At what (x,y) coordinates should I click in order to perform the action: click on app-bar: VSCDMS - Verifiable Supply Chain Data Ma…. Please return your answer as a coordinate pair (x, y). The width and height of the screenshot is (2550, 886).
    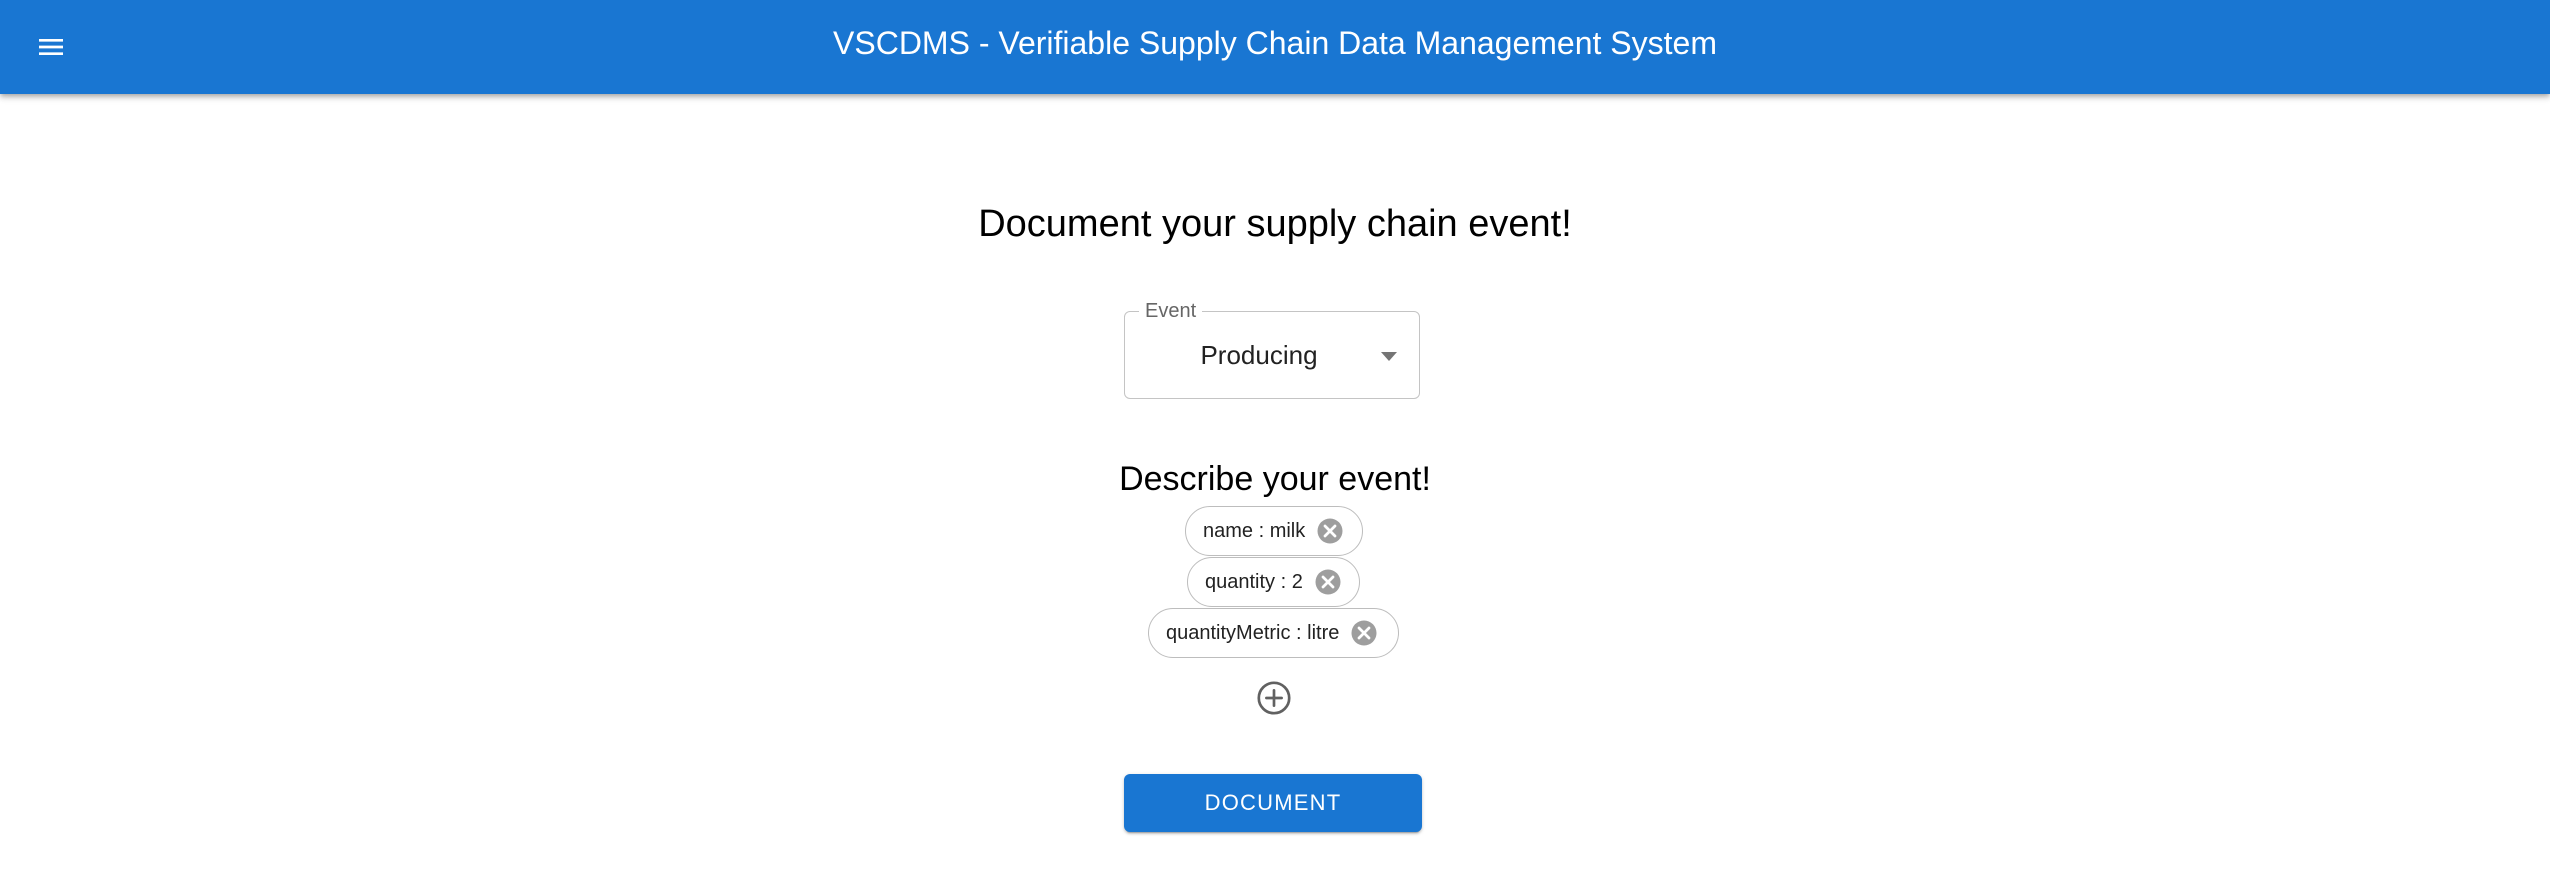
    Looking at the image, I should click on (1275, 47).